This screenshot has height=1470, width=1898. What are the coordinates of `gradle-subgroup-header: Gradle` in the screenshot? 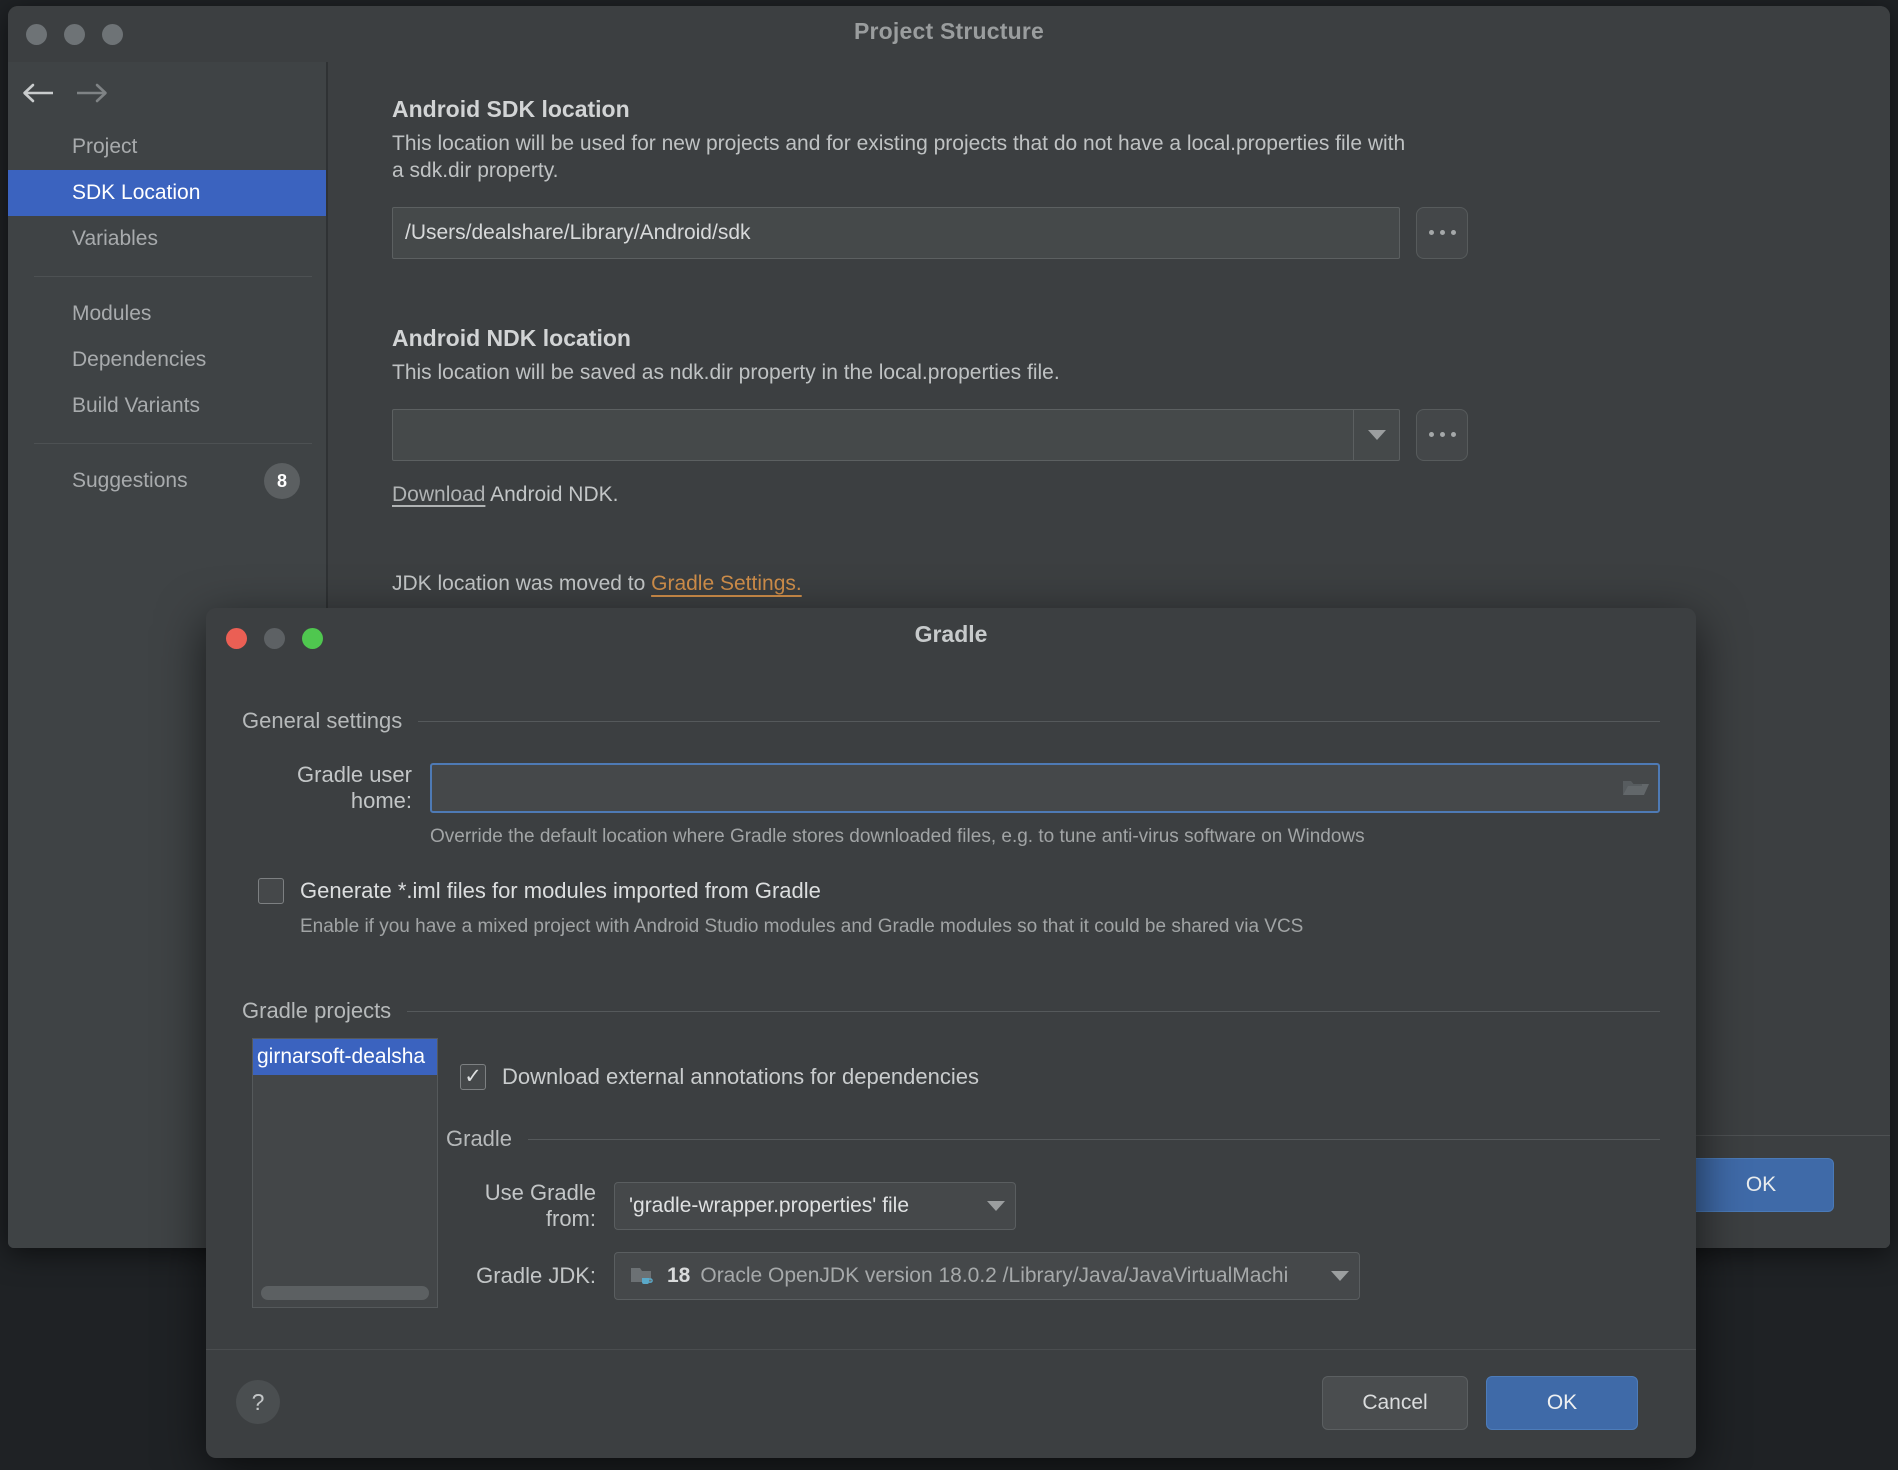 It's located at (1053, 1139).